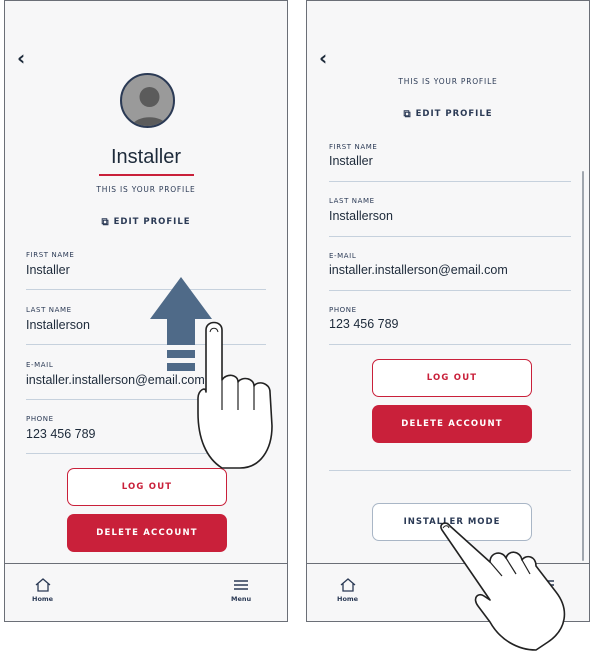 This screenshot has width=591, height=655. Describe the element at coordinates (146, 175) in the screenshot. I see `name-underline` at that location.